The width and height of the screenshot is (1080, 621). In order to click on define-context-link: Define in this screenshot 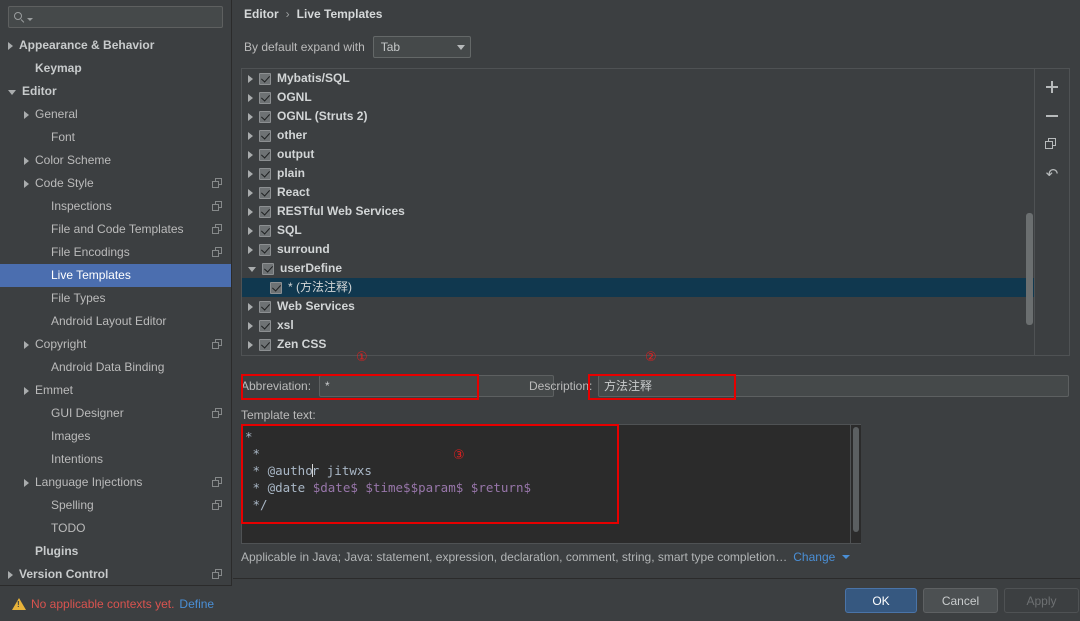, I will do `click(196, 604)`.